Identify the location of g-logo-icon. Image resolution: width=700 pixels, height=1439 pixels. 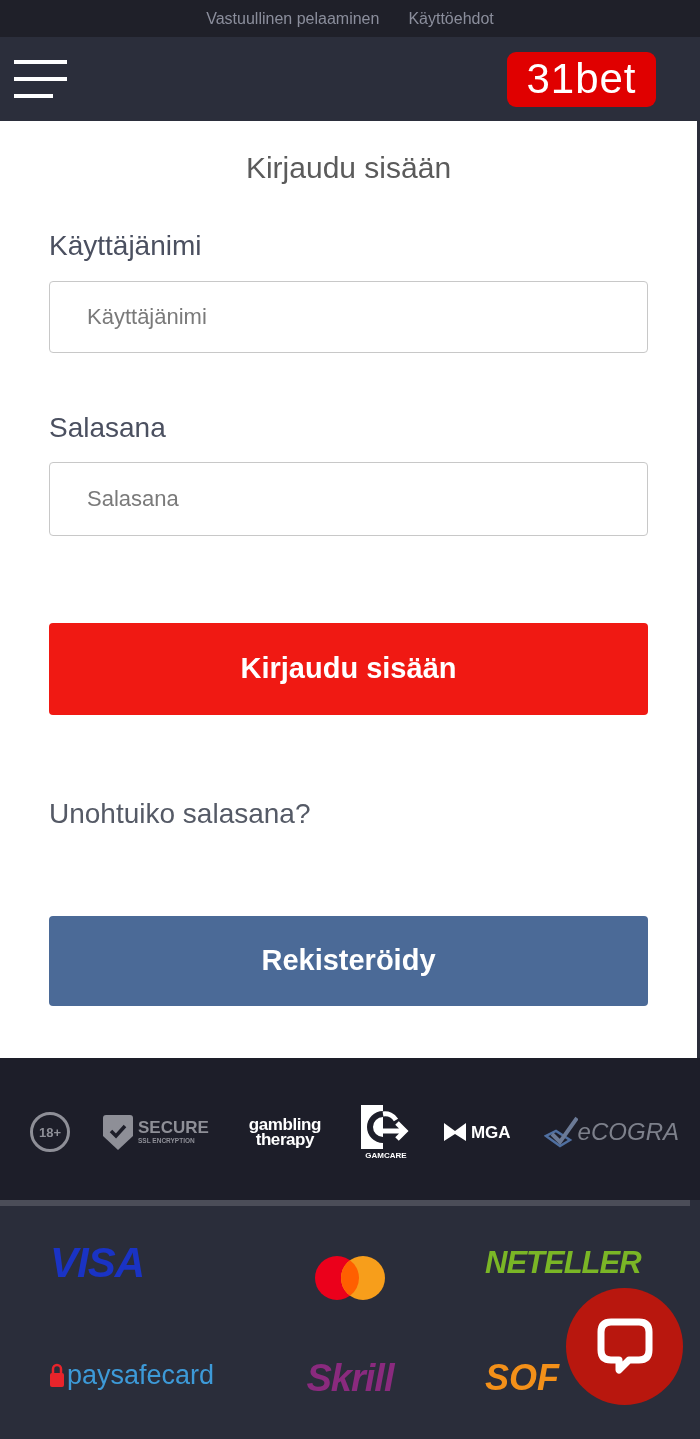
(385, 1126).